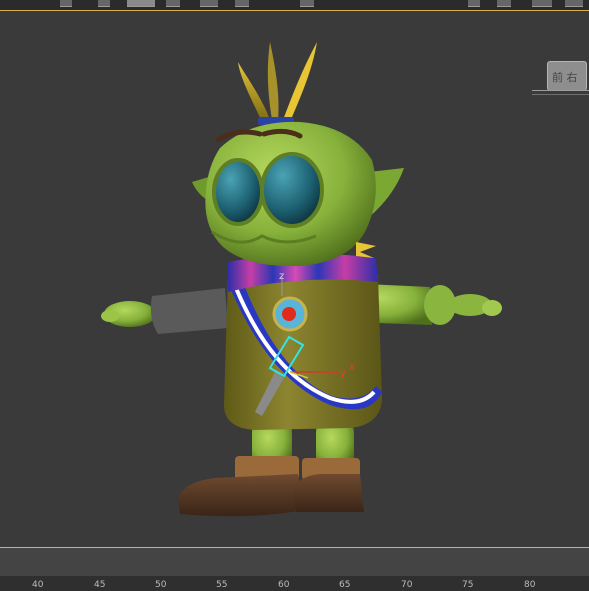  I want to click on ruler-tick-label: 45, so click(100, 585).